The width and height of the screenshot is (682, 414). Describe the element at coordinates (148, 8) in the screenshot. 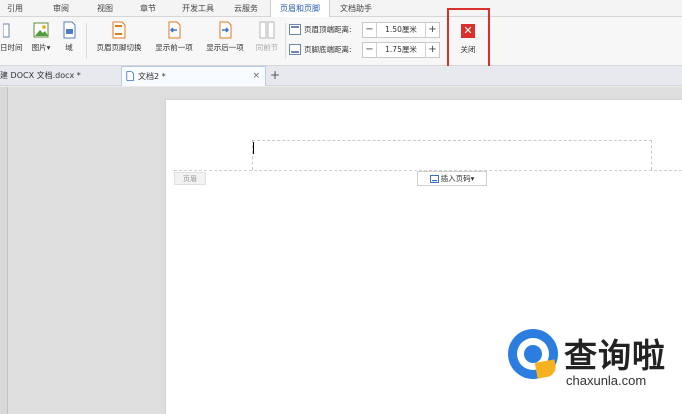

I see `tab-chapter: 章节` at that location.